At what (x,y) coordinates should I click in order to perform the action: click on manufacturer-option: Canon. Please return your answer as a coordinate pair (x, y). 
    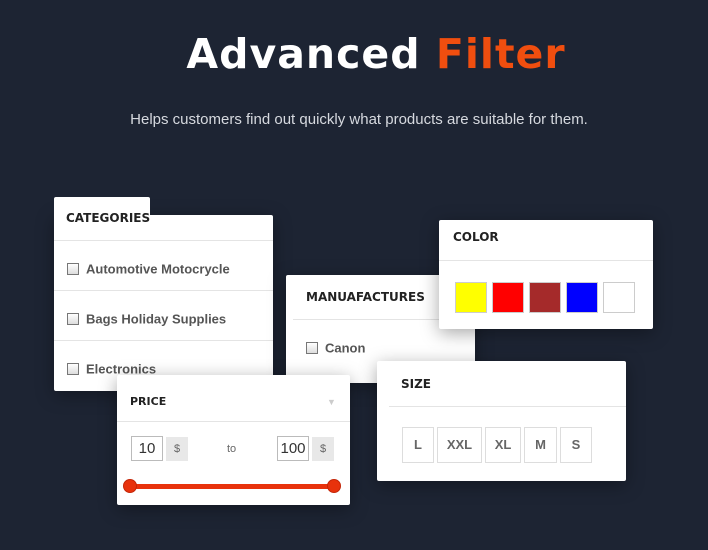
    Looking at the image, I should click on (335, 348).